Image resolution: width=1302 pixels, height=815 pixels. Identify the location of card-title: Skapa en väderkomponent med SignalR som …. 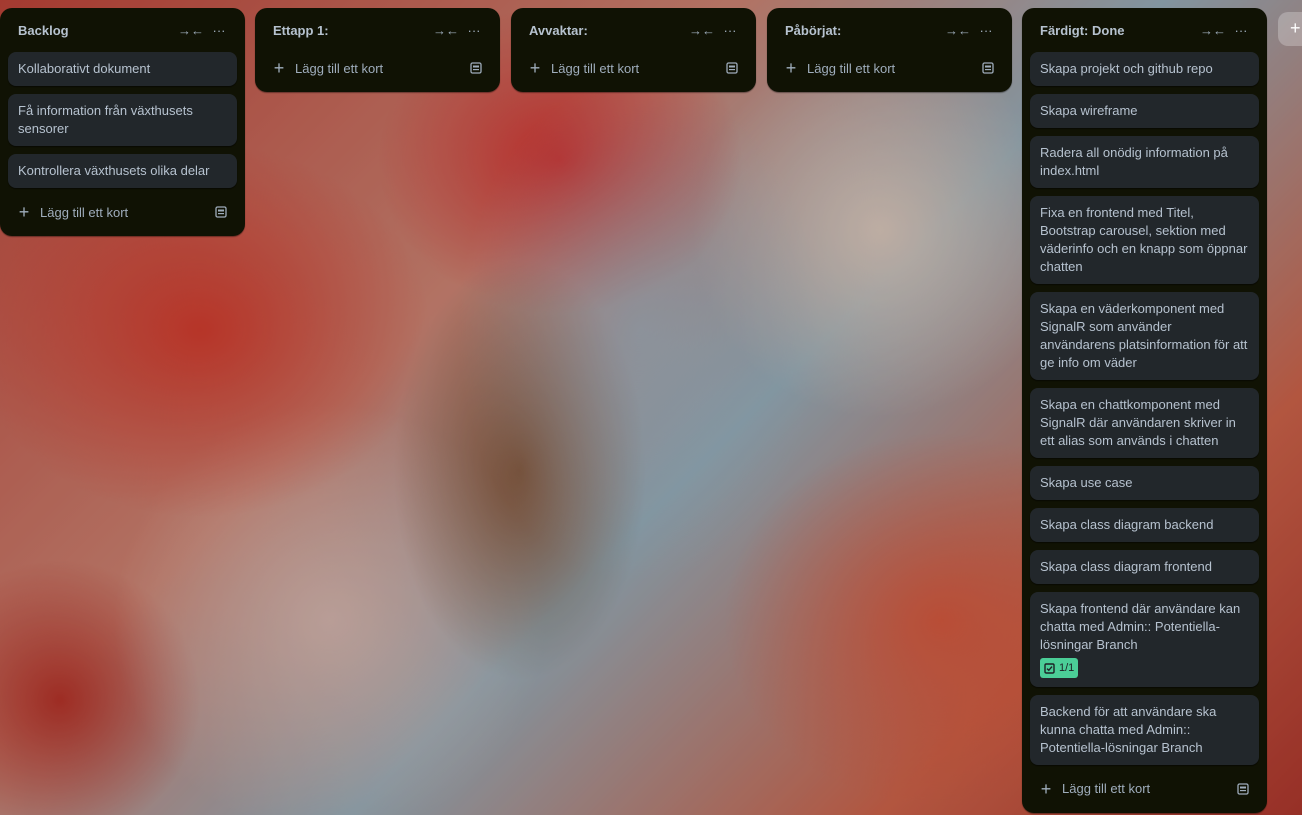
(1144, 335).